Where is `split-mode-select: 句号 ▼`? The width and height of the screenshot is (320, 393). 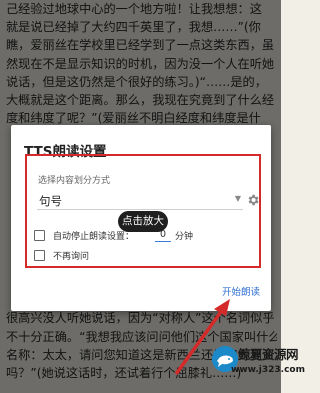
split-mode-select: 句号 ▼ is located at coordinates (140, 199).